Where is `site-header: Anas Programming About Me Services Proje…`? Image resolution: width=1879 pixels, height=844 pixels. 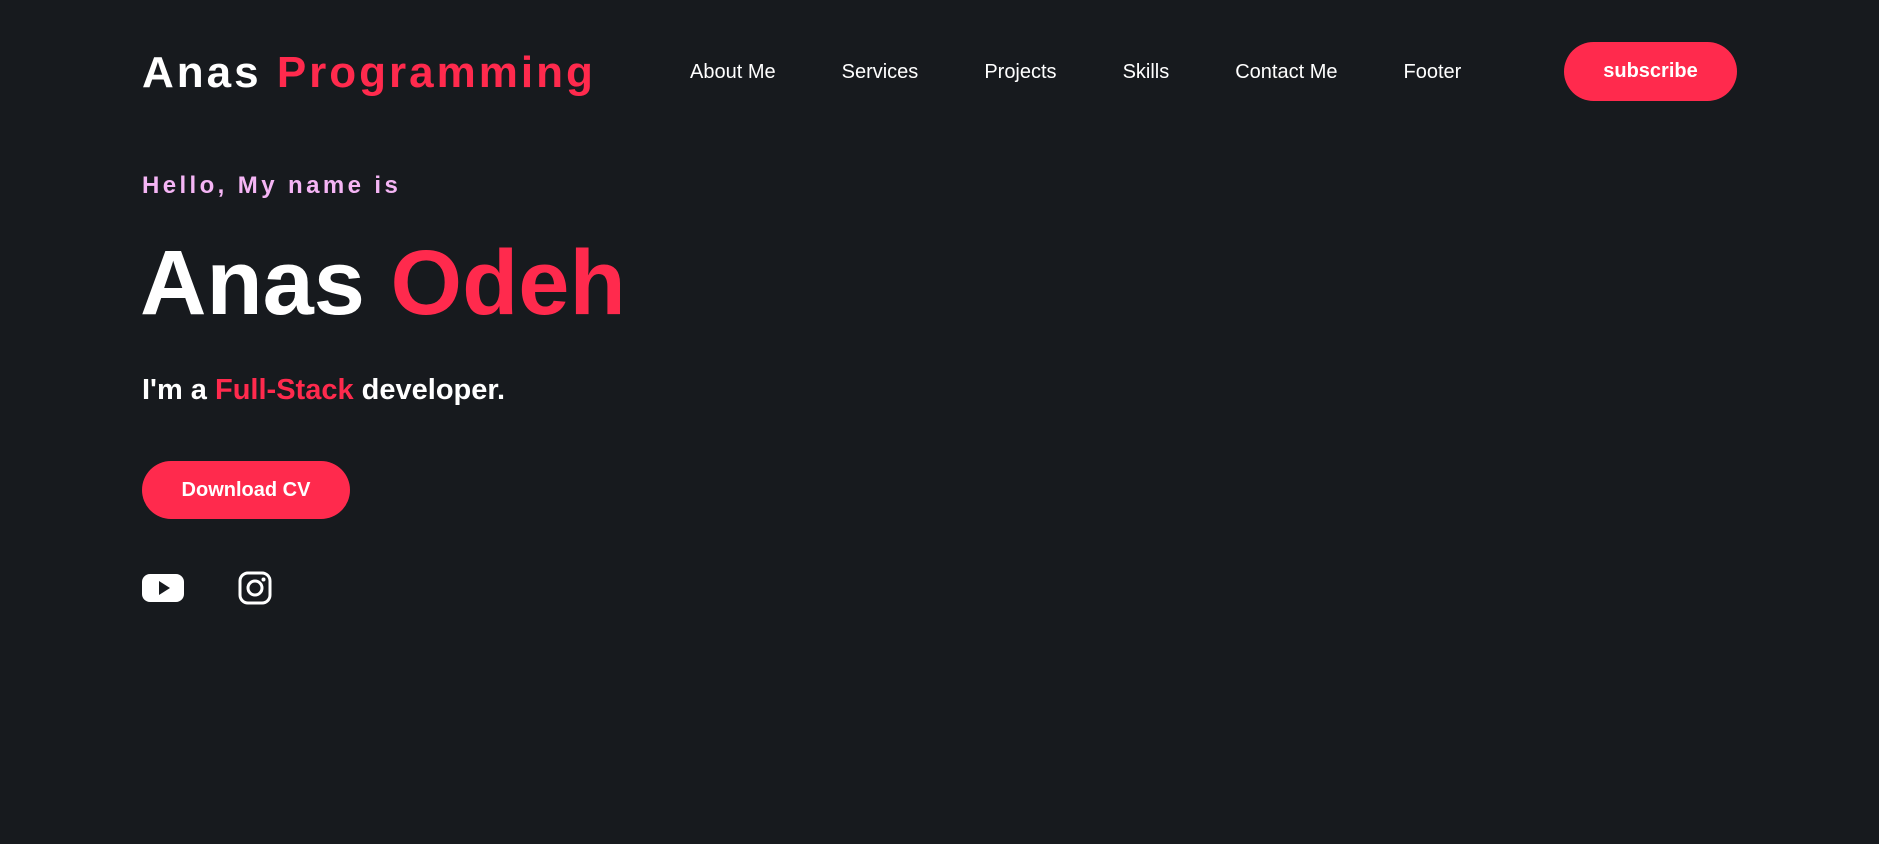 site-header: Anas Programming About Me Services Proje… is located at coordinates (939, 72).